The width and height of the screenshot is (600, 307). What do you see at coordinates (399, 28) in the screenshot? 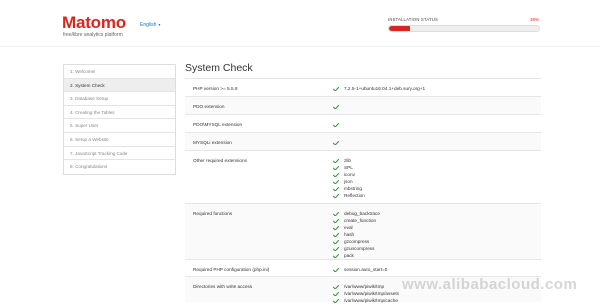
I see `installation-progress-fill` at bounding box center [399, 28].